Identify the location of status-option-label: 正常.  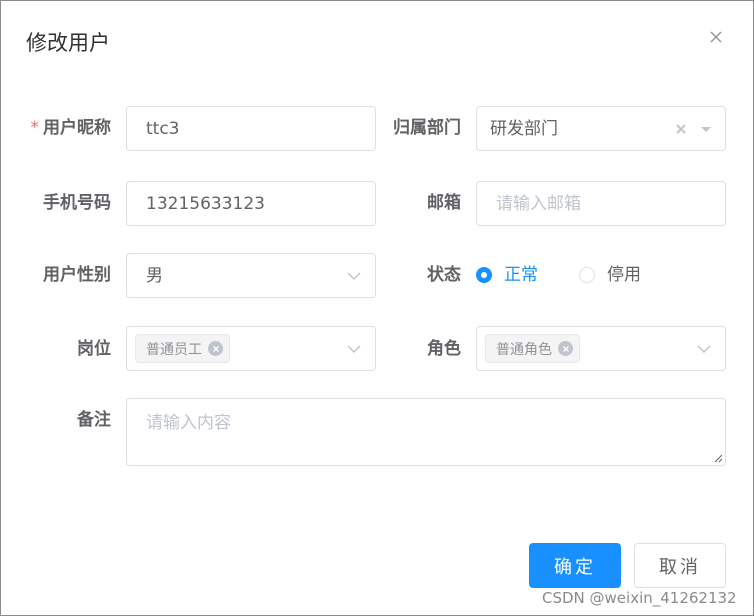
(521, 275).